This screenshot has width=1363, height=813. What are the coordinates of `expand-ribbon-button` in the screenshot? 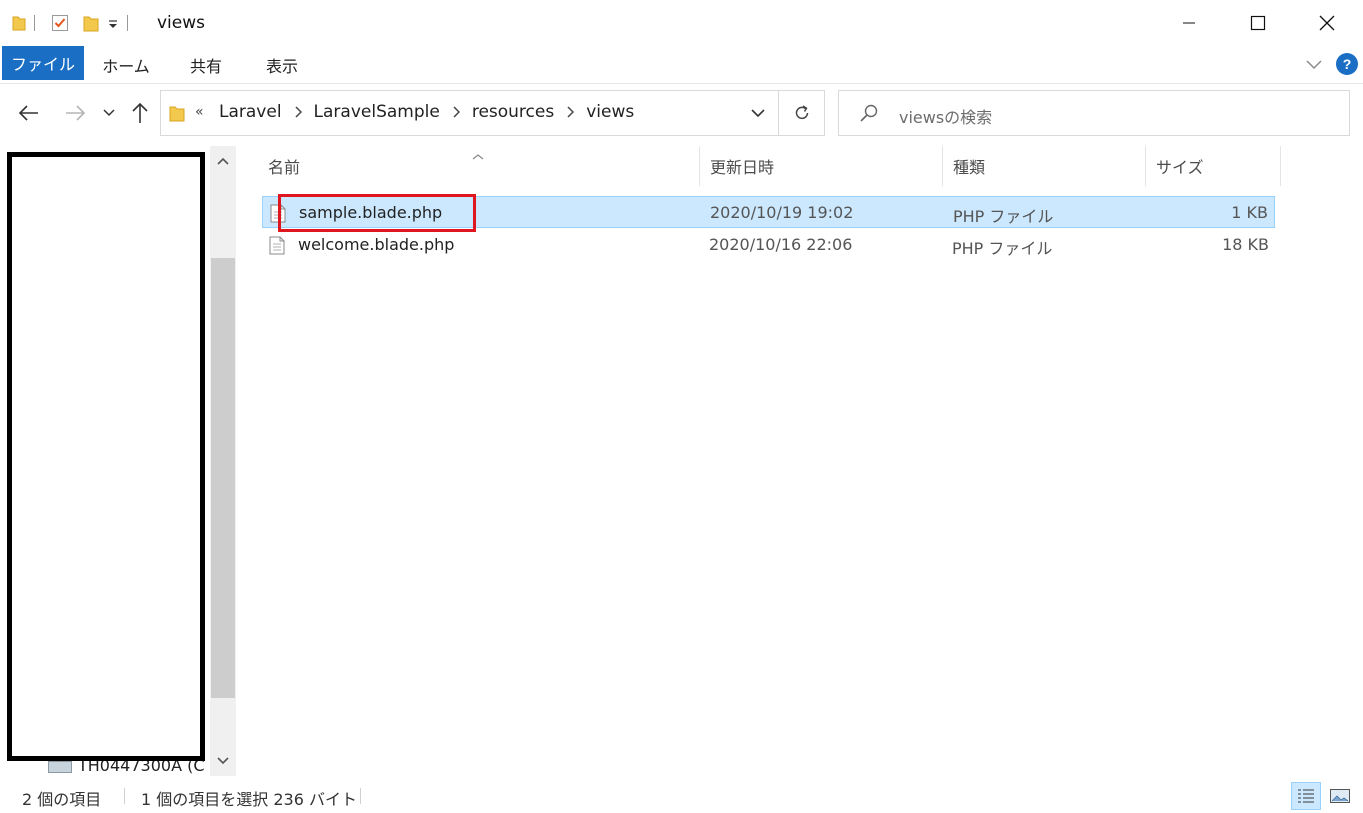 It's located at (1314, 64).